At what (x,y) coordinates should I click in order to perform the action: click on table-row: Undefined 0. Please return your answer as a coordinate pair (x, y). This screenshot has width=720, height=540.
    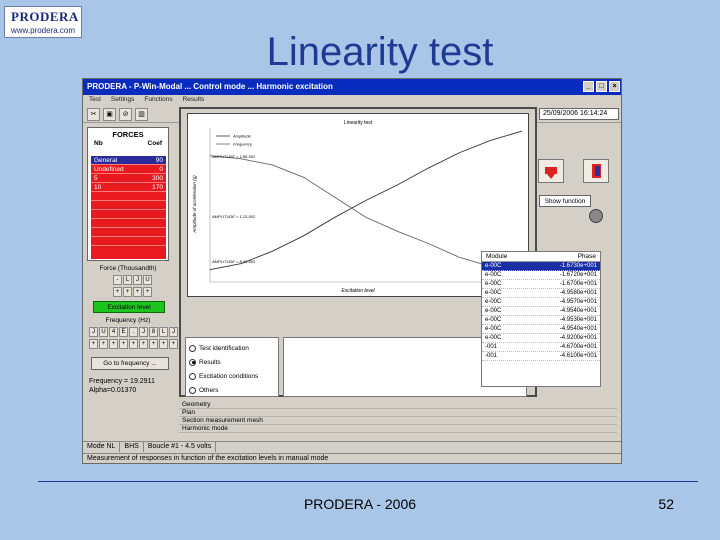
    Looking at the image, I should click on (128, 169).